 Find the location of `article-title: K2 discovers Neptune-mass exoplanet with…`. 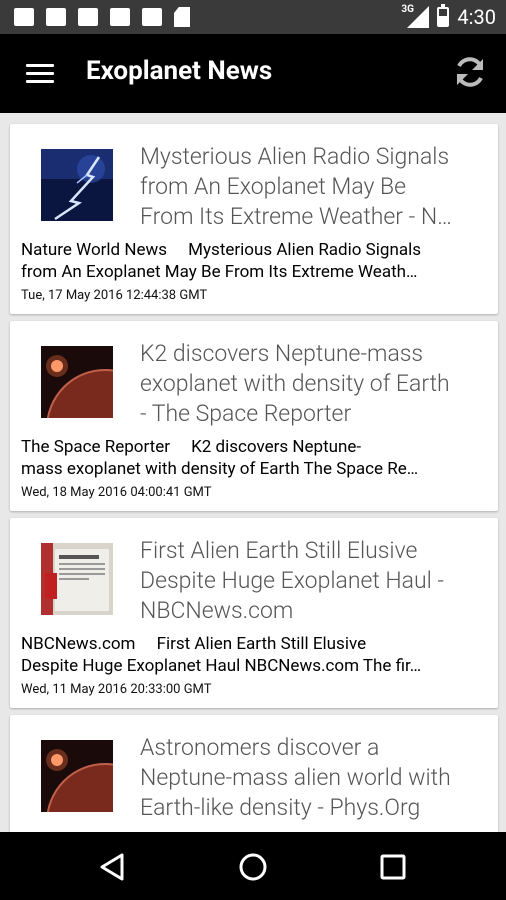

article-title: K2 discovers Neptune-mass exoplanet with… is located at coordinates (315, 384).